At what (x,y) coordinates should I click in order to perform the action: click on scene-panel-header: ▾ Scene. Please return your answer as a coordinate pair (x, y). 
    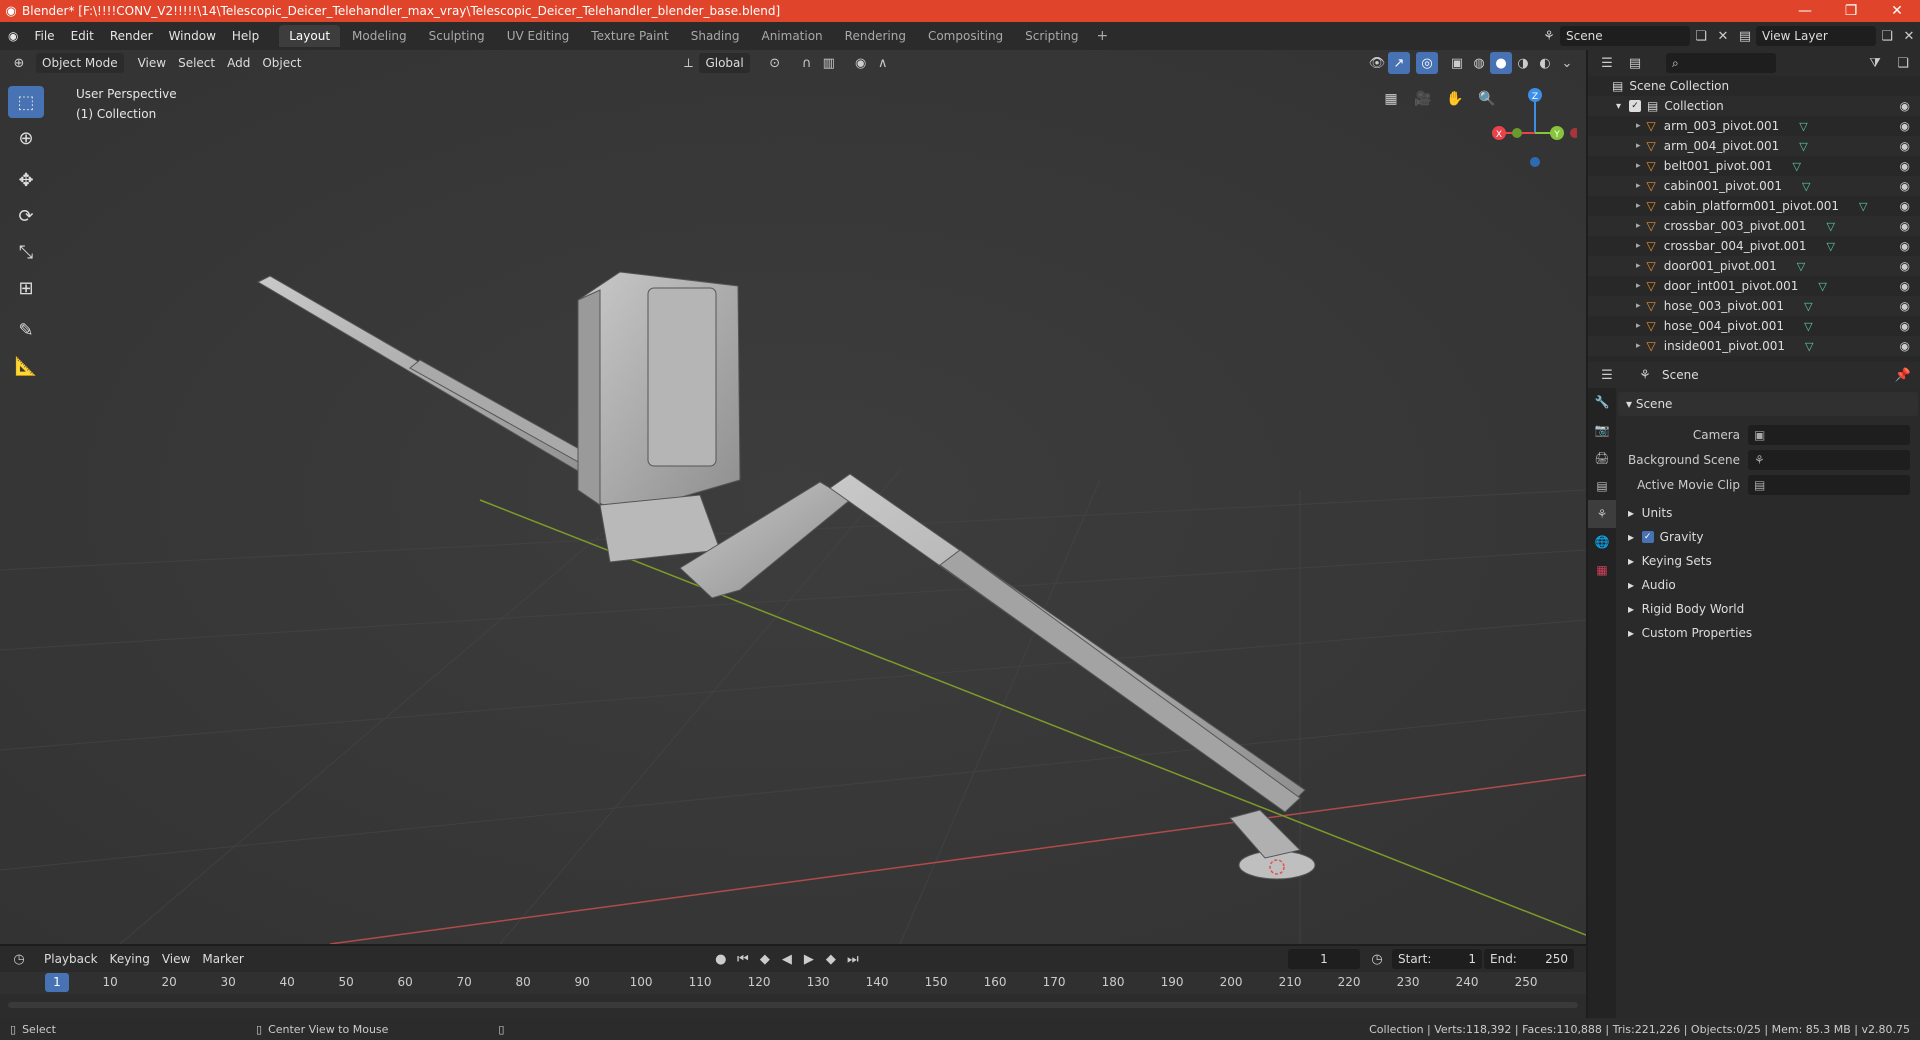
    Looking at the image, I should click on (1768, 404).